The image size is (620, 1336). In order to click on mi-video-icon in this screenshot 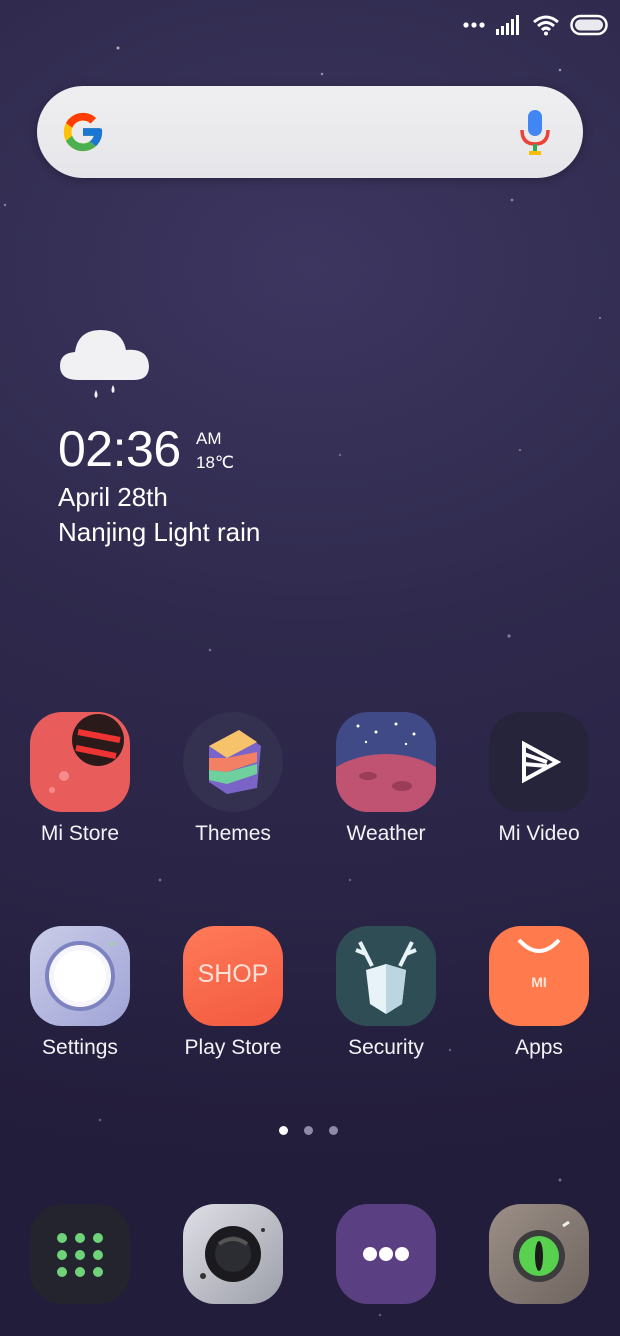, I will do `click(539, 762)`.